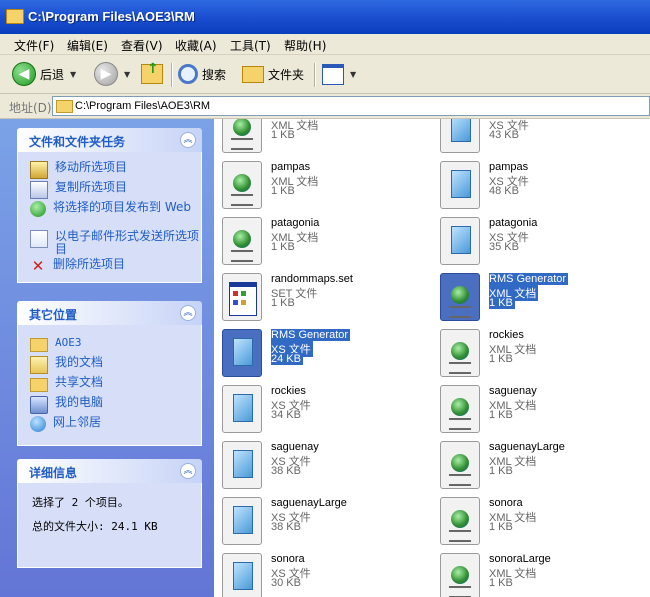 The width and height of the screenshot is (650, 597). What do you see at coordinates (109, 513) in the screenshot?
I see `details-panel: 详细信息 ︽ 选择了 2 个项目。 总的文件大小: 24.1 KB` at bounding box center [109, 513].